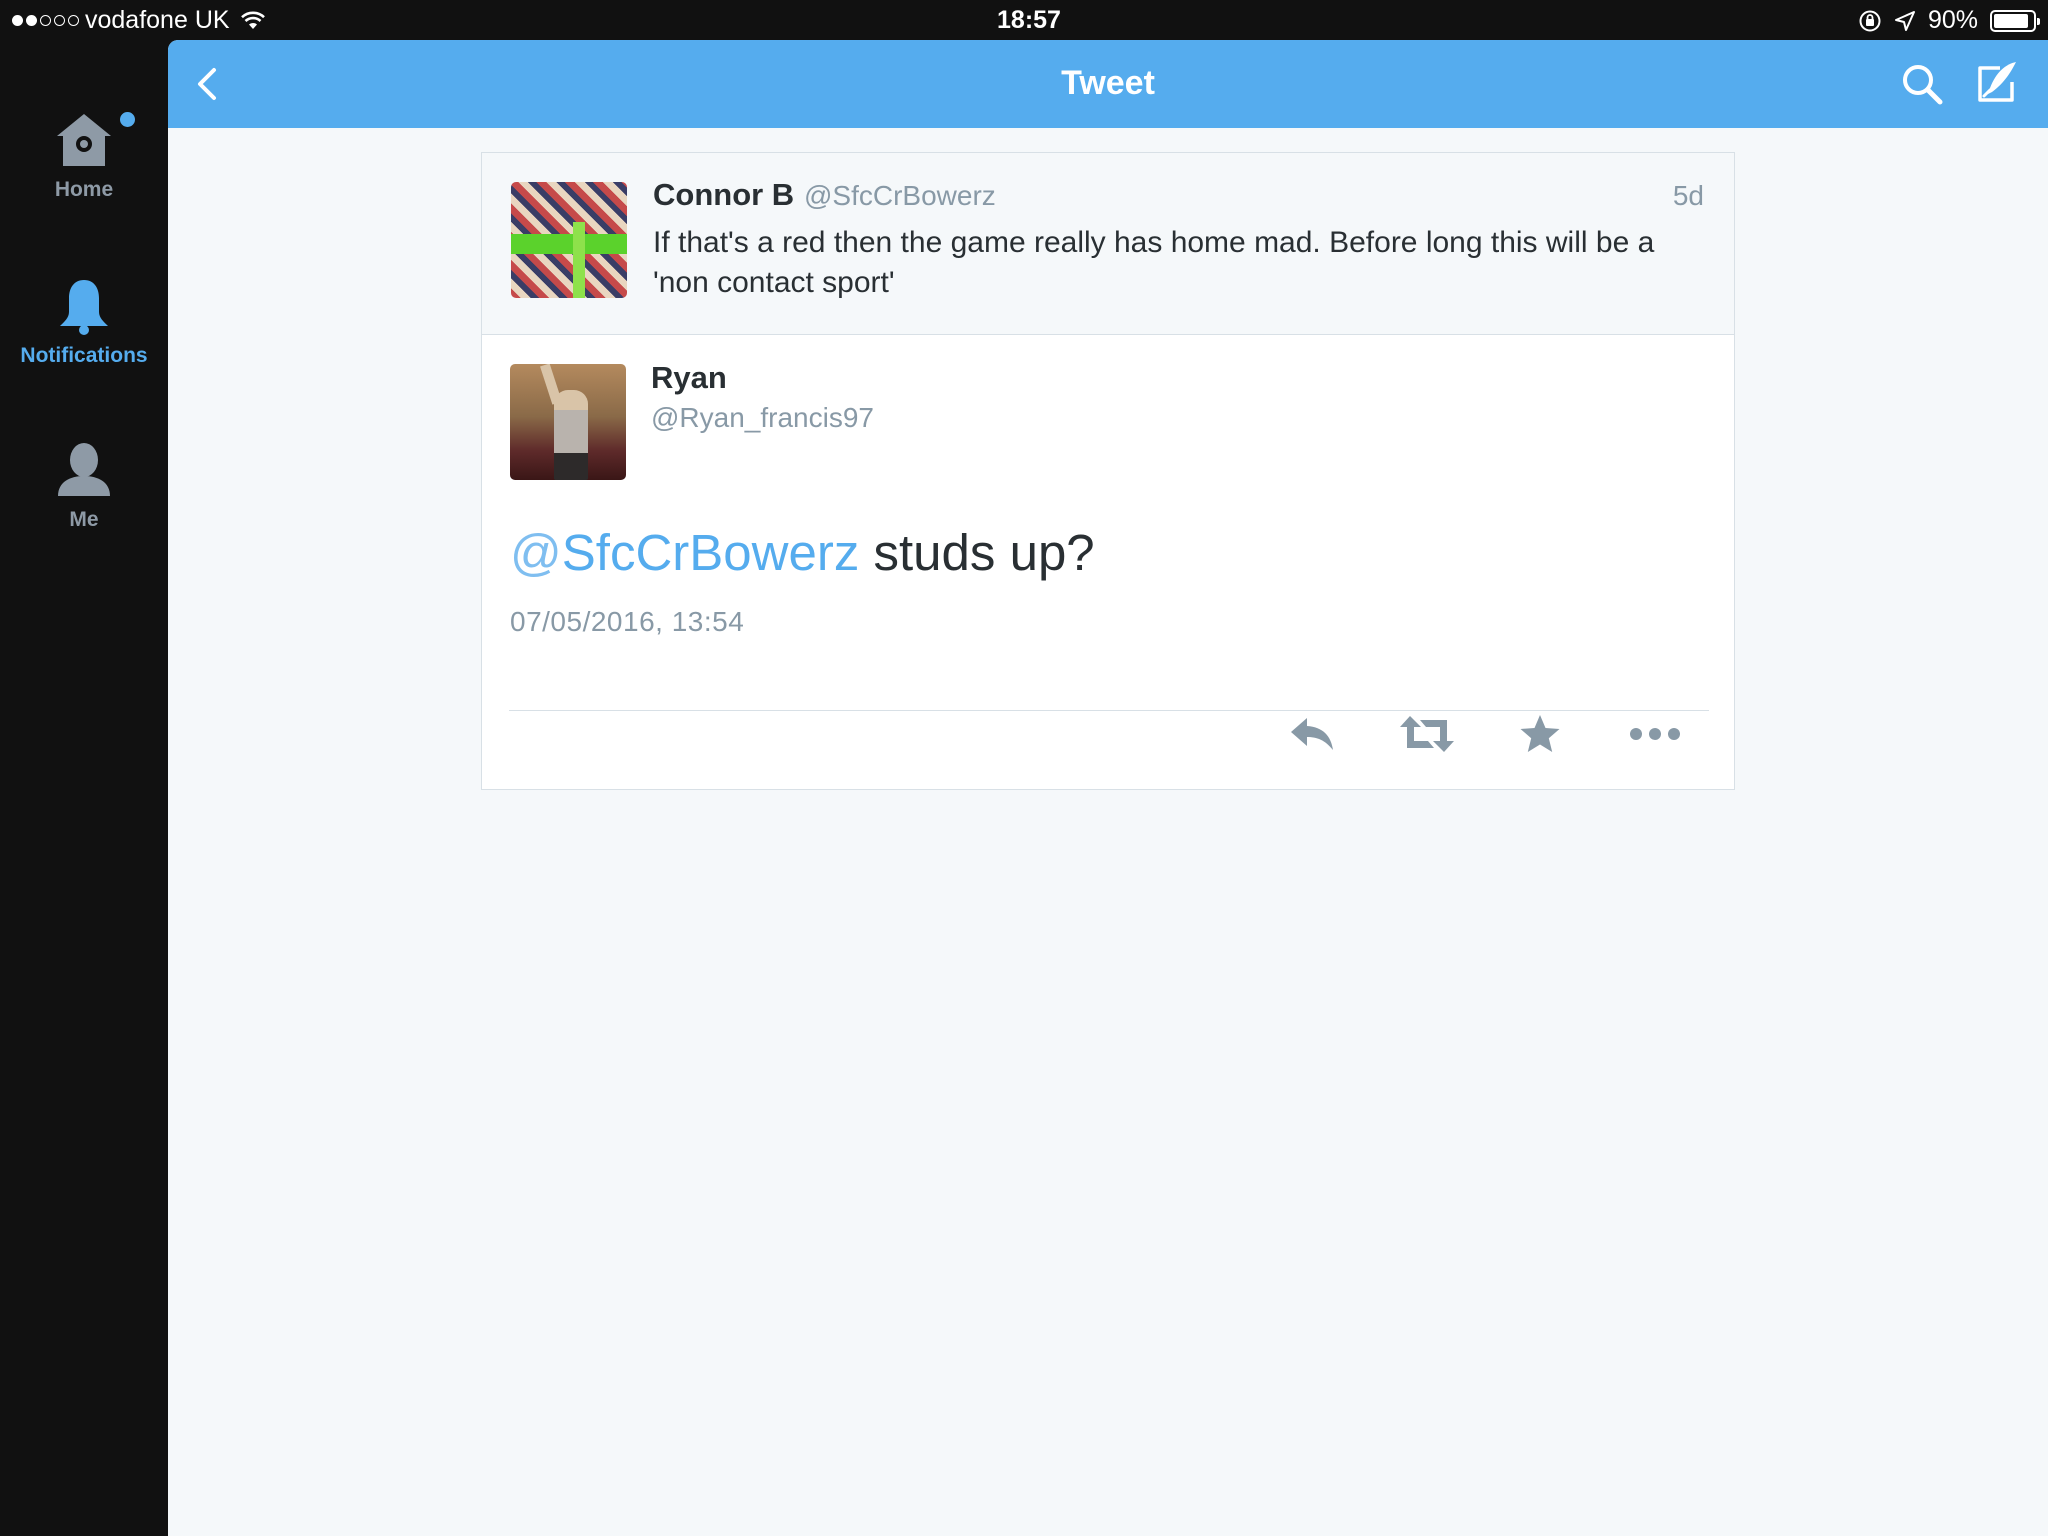 The width and height of the screenshot is (2048, 1536). I want to click on page-title: Tweet, so click(1108, 83).